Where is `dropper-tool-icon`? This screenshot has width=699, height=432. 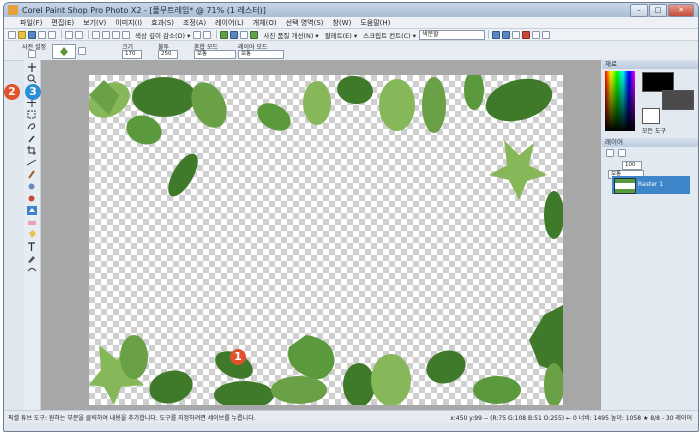
dropper-tool-icon is located at coordinates (32, 138).